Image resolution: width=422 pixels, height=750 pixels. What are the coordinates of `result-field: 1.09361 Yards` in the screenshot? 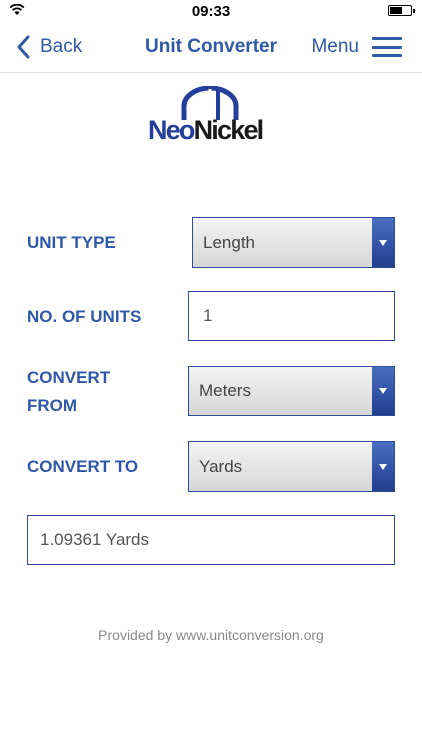 It's located at (211, 540).